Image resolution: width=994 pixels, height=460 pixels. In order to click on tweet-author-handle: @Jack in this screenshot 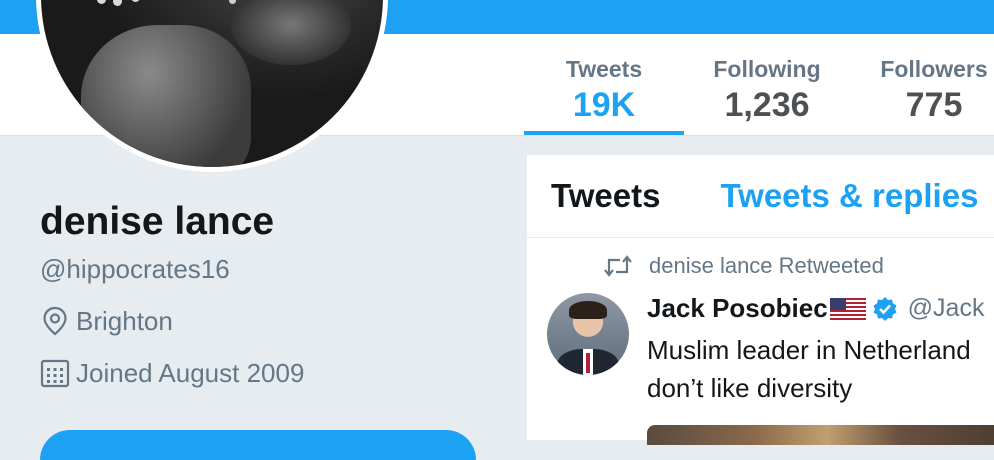, I will do `click(946, 308)`.